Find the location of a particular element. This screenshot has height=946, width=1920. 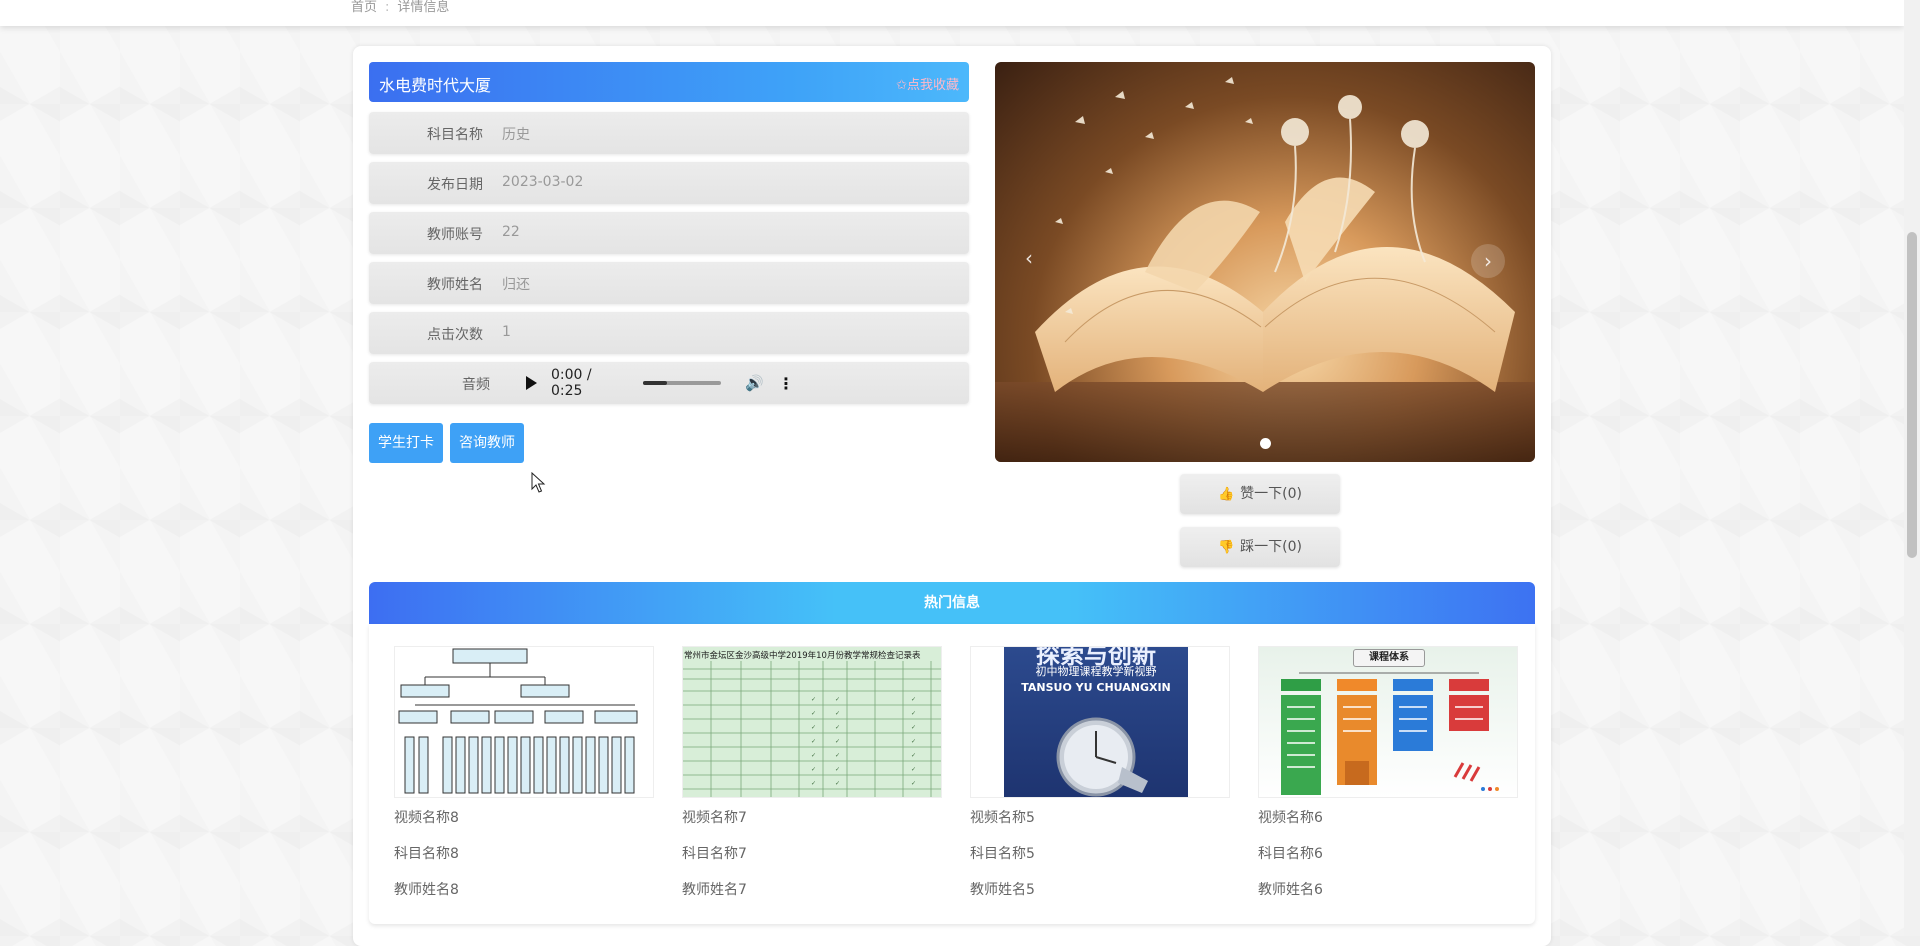

thumbnail-title: 课程体系 is located at coordinates (1389, 658).